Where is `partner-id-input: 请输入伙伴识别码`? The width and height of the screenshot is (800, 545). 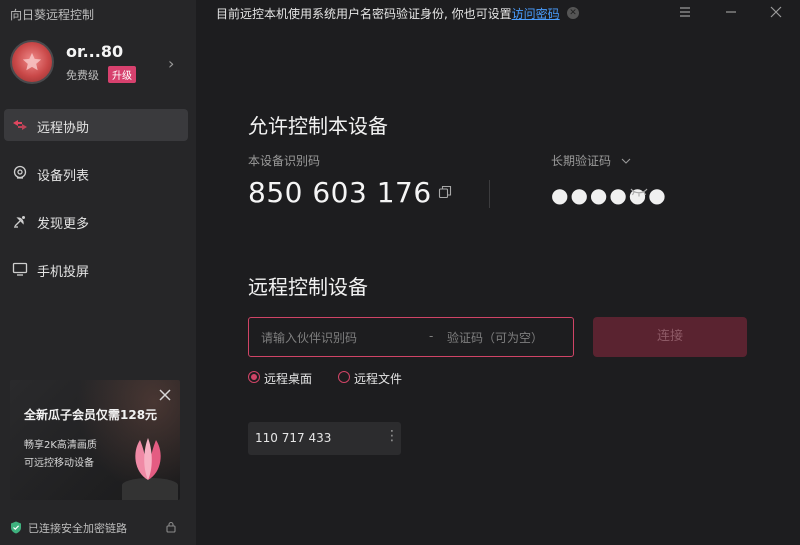
partner-id-input: 请输入伙伴识别码 is located at coordinates (309, 337).